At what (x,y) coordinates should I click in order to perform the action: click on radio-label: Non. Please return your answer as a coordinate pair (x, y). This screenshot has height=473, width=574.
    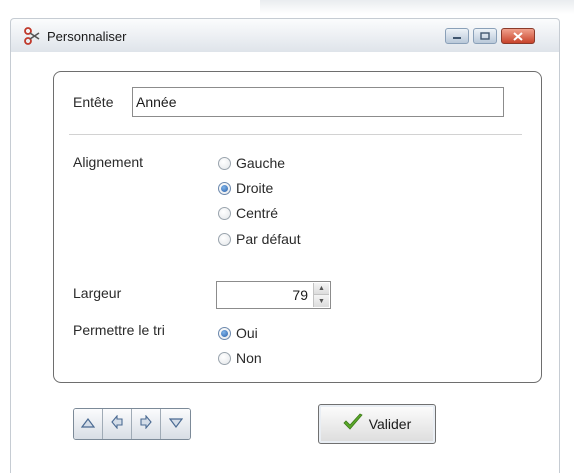
    Looking at the image, I should click on (249, 358).